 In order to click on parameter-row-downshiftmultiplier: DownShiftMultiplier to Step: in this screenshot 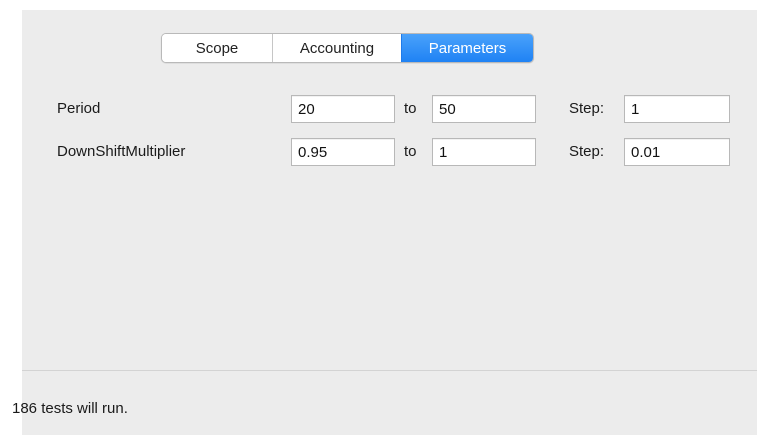, I will do `click(389, 153)`.